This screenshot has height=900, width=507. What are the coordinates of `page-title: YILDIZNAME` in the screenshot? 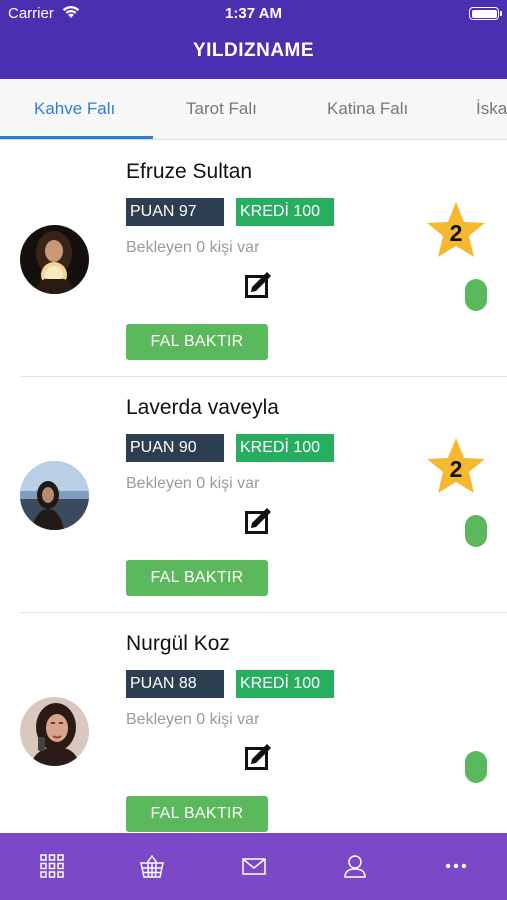 It's located at (253, 50).